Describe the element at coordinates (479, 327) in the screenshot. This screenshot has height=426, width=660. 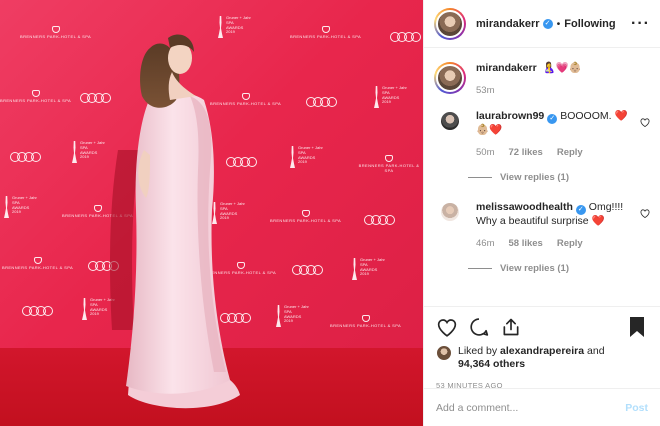
I see `comment-bubble-icon` at that location.